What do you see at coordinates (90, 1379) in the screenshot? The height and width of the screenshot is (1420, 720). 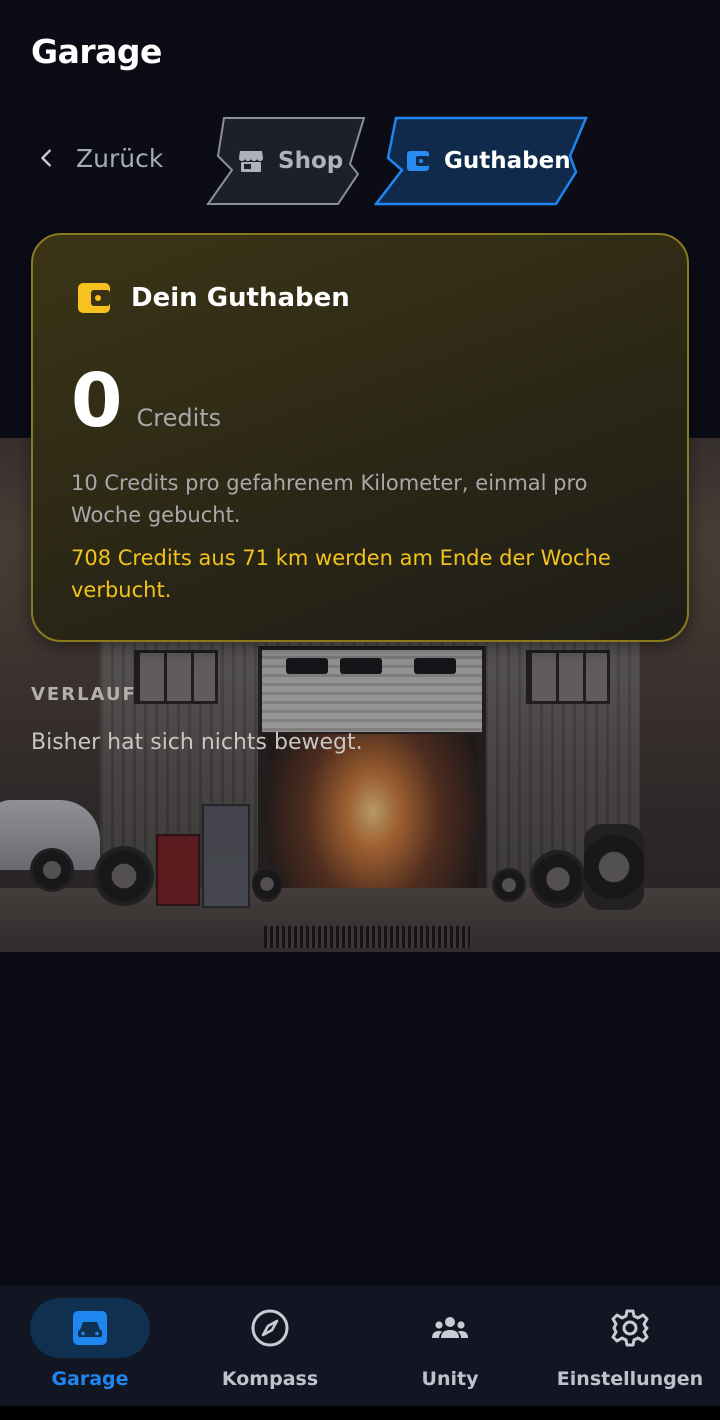 I see `nav-label-garage: Garage` at bounding box center [90, 1379].